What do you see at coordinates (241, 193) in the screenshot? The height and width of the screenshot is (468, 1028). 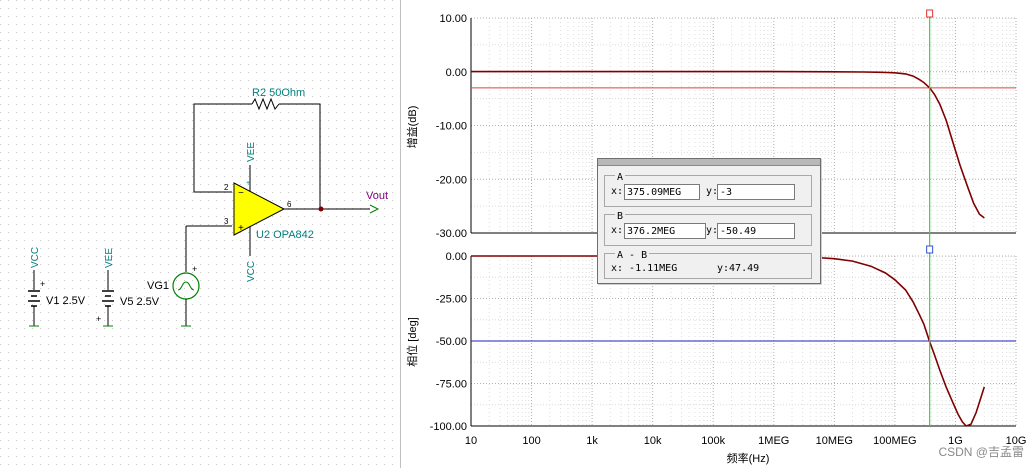 I see `inverting-sign: −` at bounding box center [241, 193].